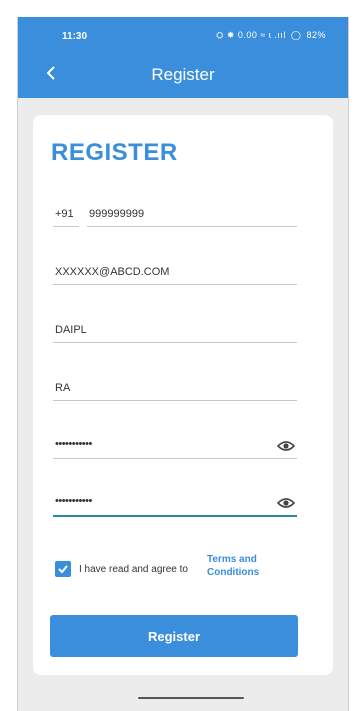 The width and height of the screenshot is (355, 711). Describe the element at coordinates (233, 572) in the screenshot. I see `terms-link-line2: Conditions` at that location.